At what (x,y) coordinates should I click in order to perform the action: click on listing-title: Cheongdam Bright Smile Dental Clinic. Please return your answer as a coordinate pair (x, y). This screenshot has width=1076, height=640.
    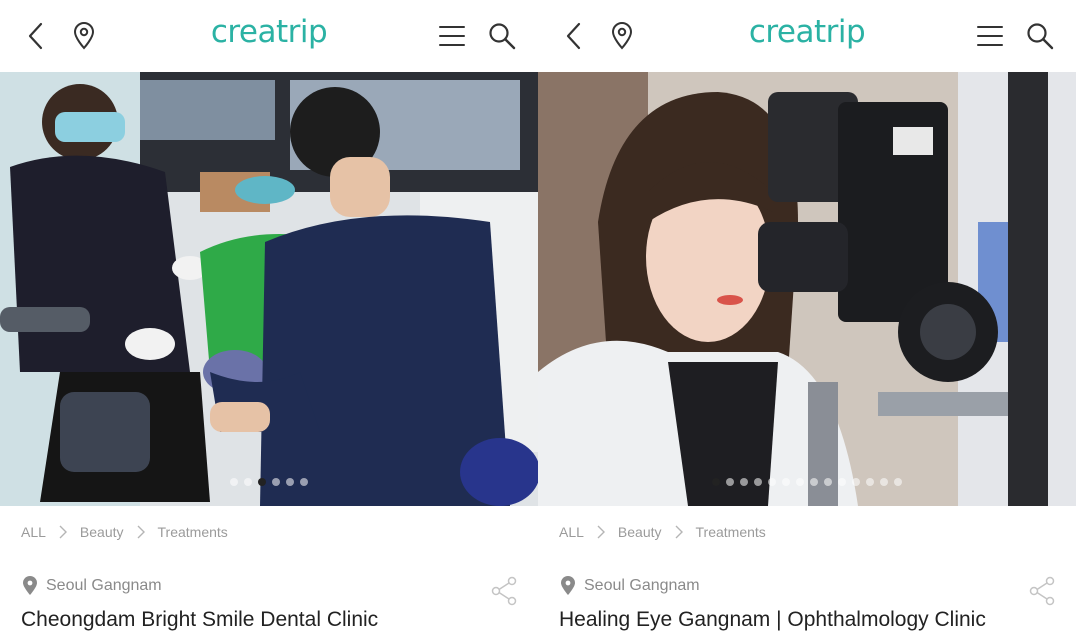
    Looking at the image, I should click on (199, 620).